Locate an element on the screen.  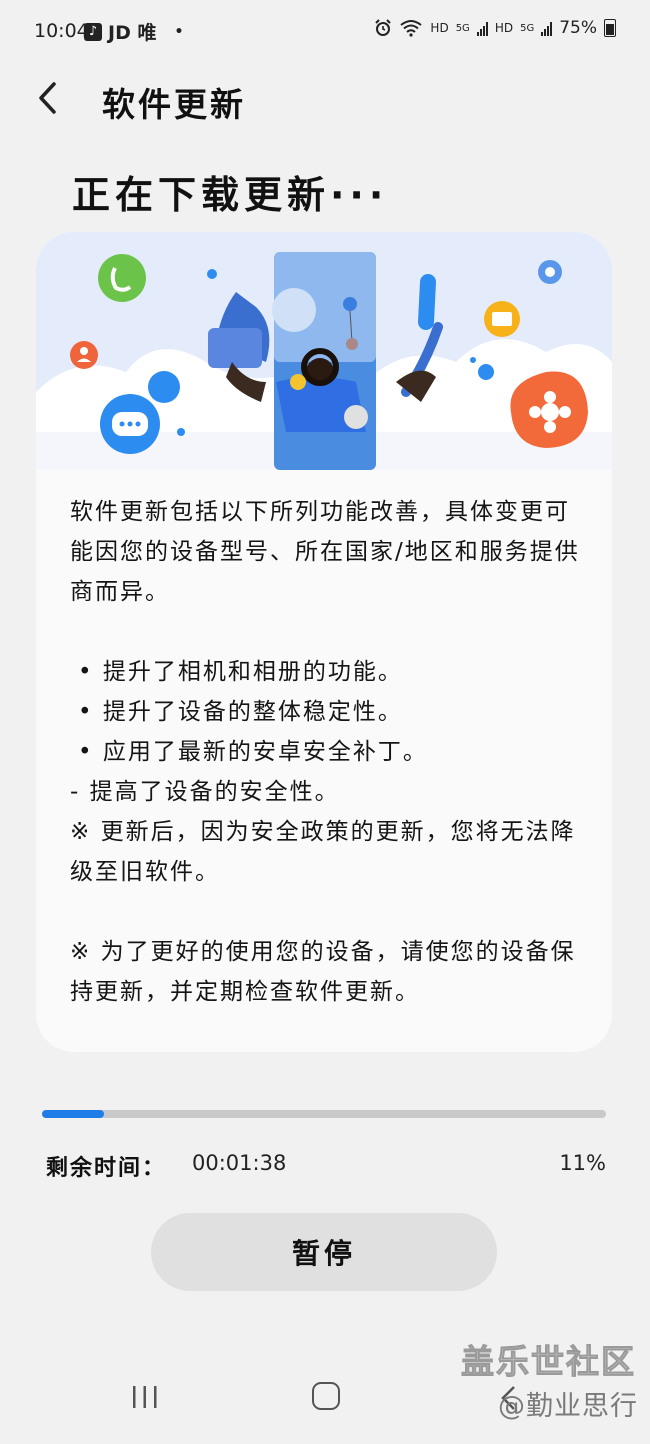
recent-apps-icon is located at coordinates (145, 1397).